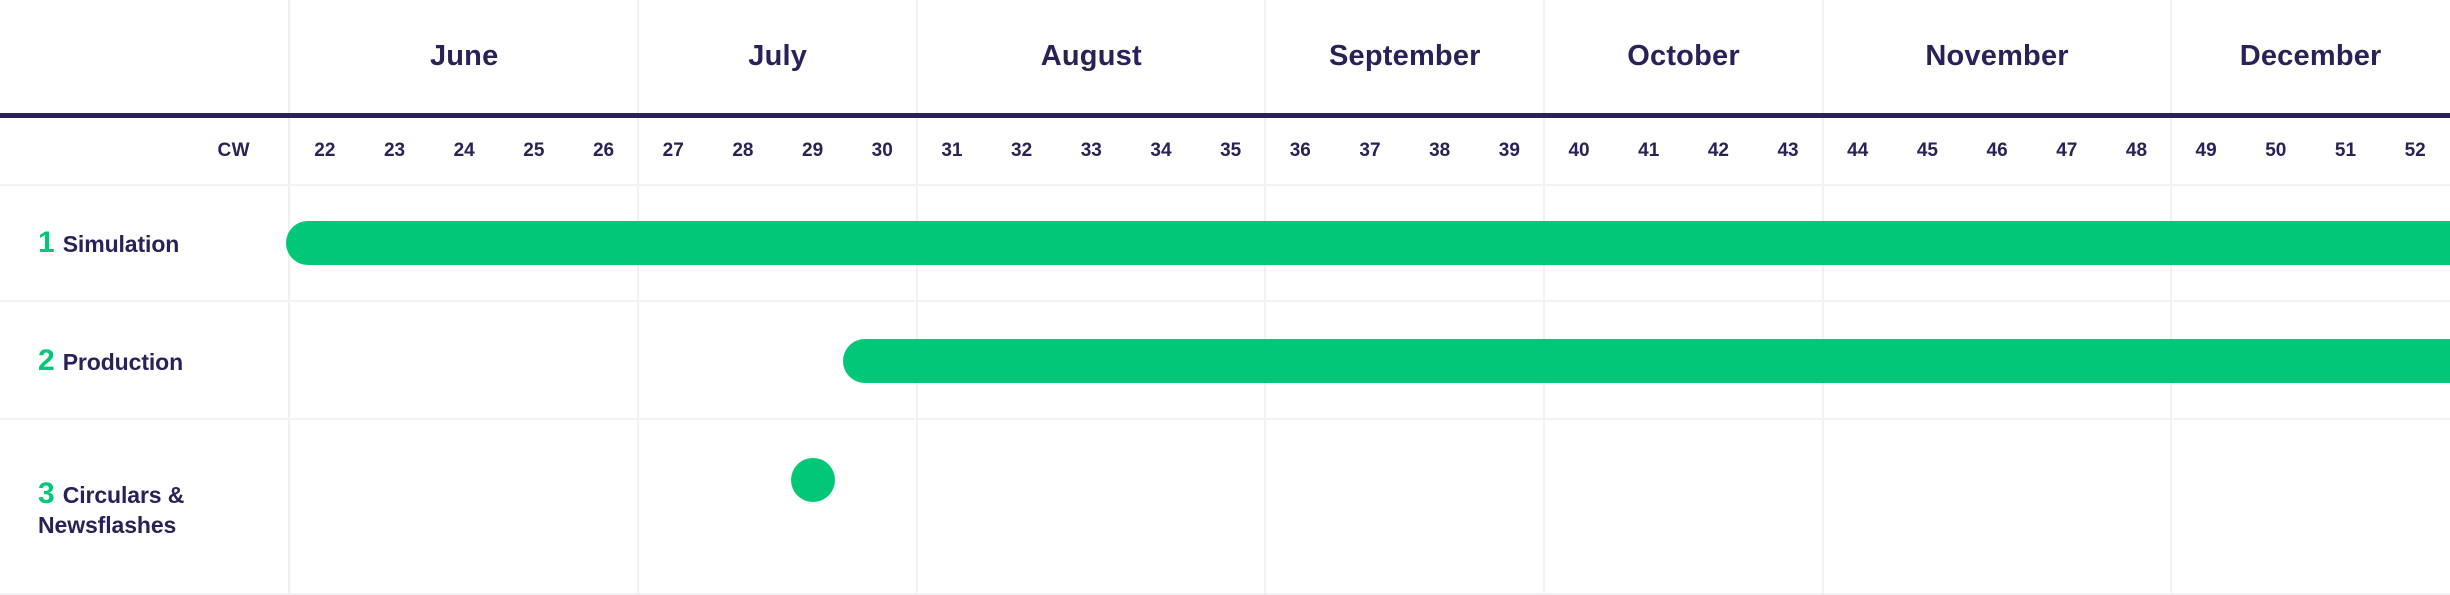  Describe the element at coordinates (394, 150) in the screenshot. I see `calendar-week-cell: 23` at that location.